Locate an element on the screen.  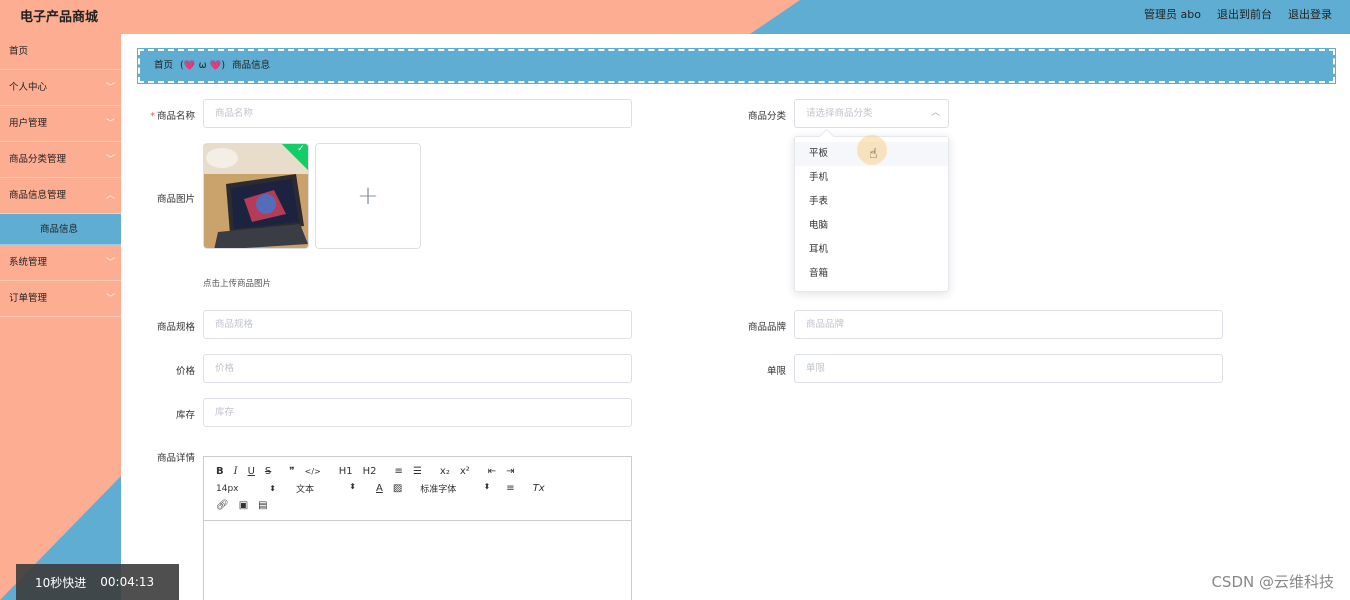
price-label: 价格 is located at coordinates (185, 371).